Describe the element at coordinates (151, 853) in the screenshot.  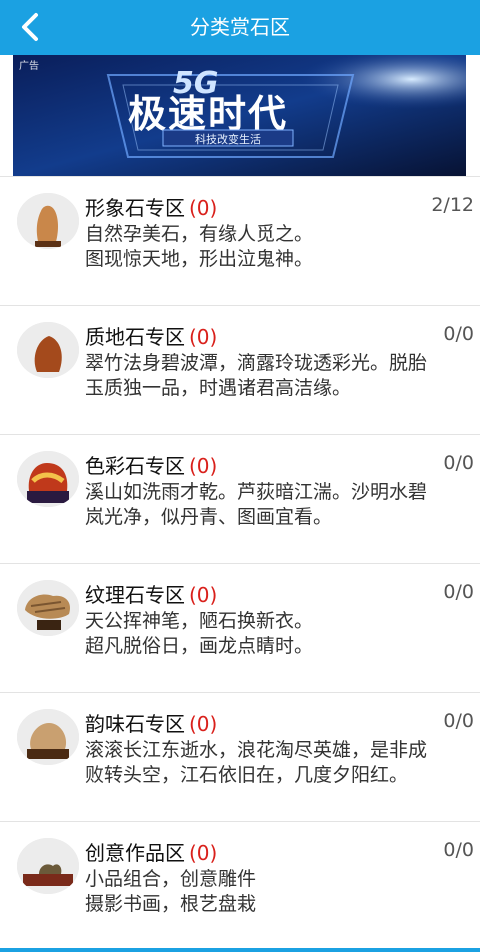
I see `category-name: 创意作品区 (0)` at that location.